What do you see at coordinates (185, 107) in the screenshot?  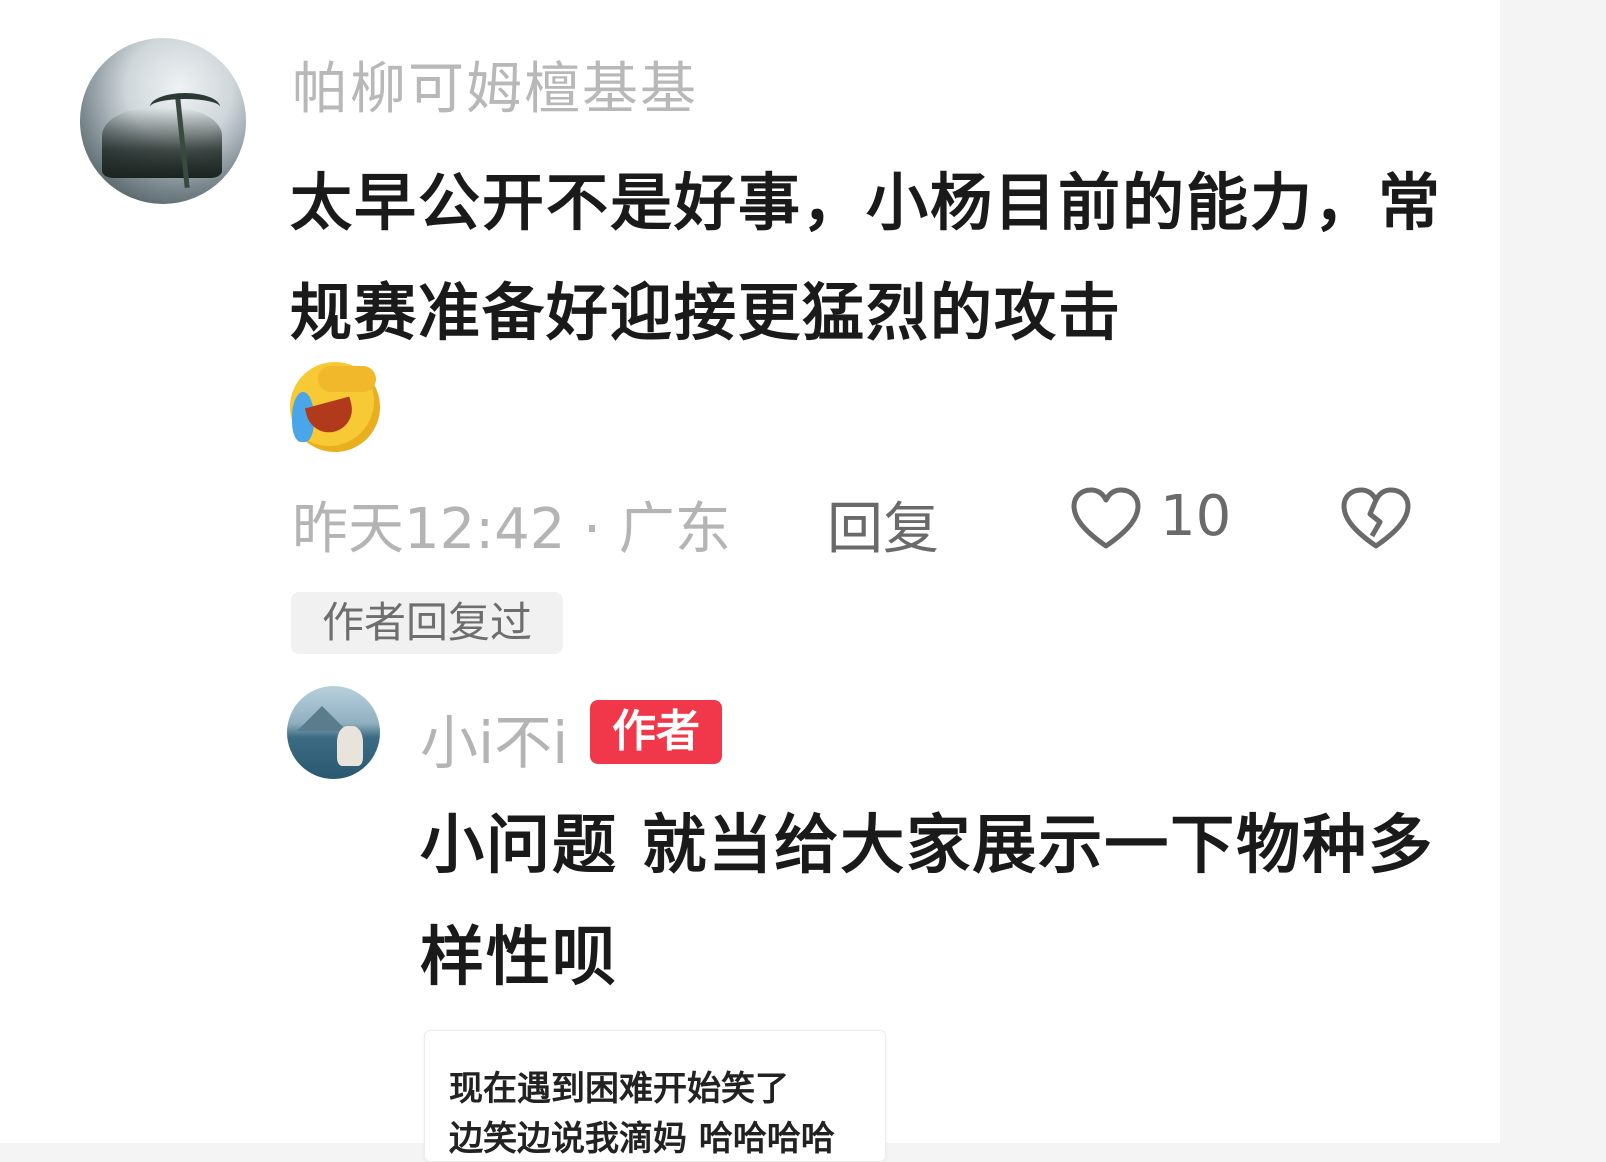 I see `avatar-palm-frond` at bounding box center [185, 107].